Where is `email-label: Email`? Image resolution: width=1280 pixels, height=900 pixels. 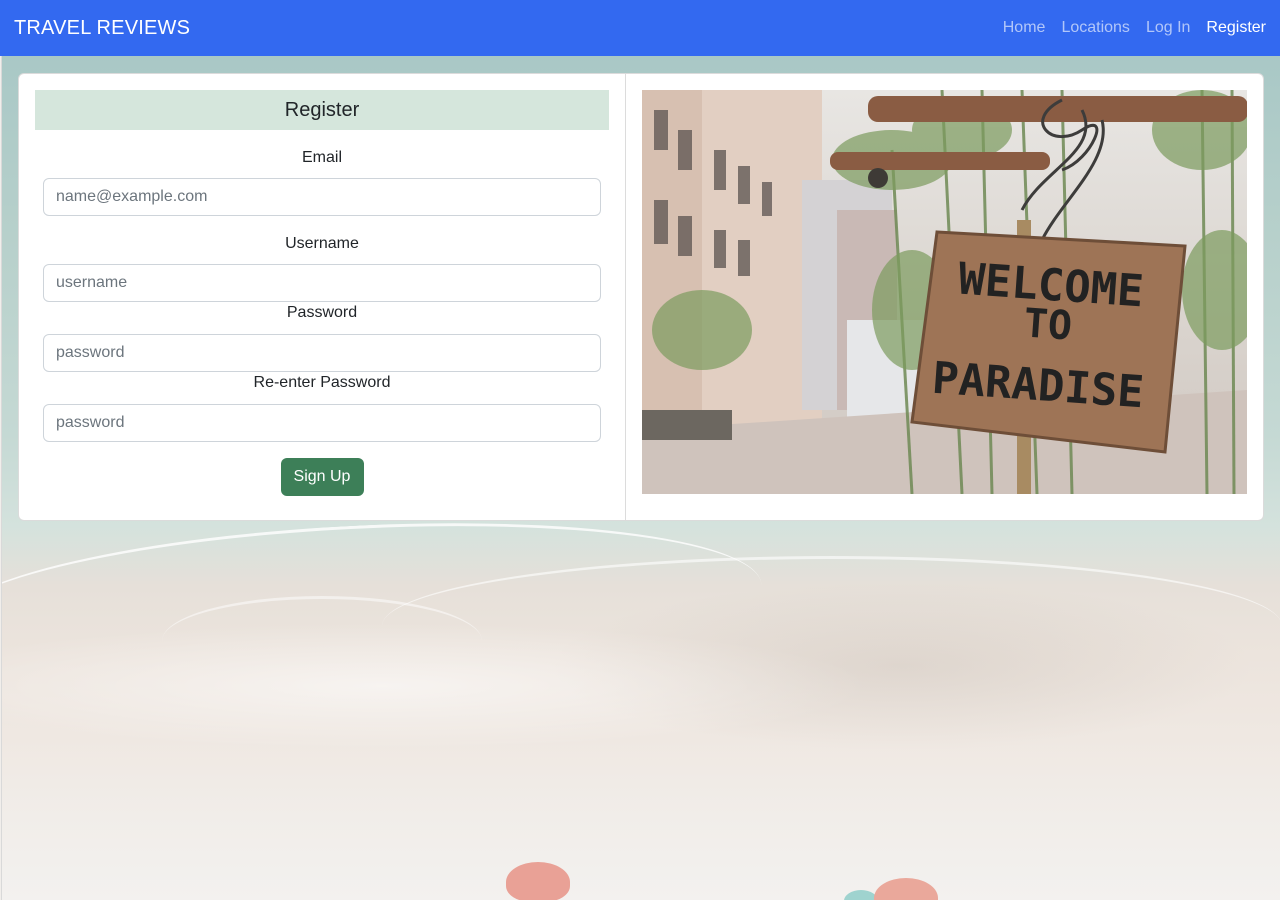
email-label: Email is located at coordinates (321, 157).